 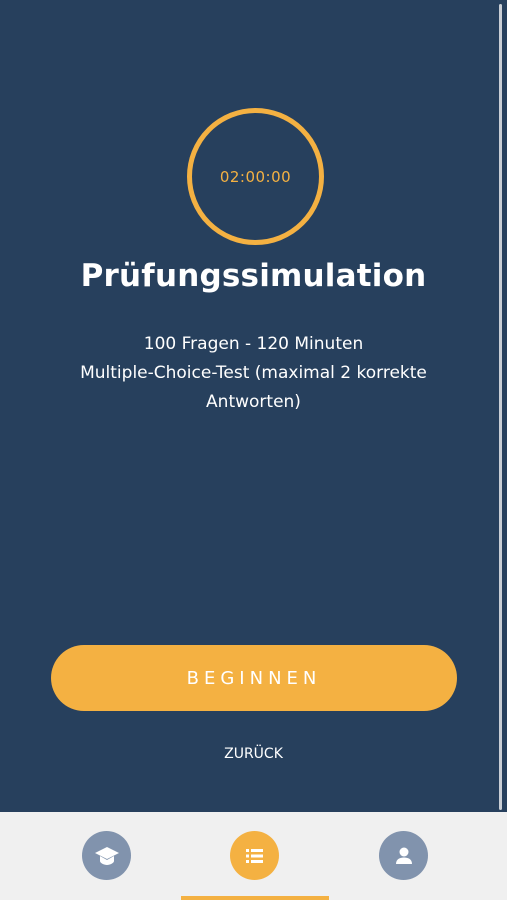 I want to click on timer-ring: 02:00:00, so click(x=255, y=176).